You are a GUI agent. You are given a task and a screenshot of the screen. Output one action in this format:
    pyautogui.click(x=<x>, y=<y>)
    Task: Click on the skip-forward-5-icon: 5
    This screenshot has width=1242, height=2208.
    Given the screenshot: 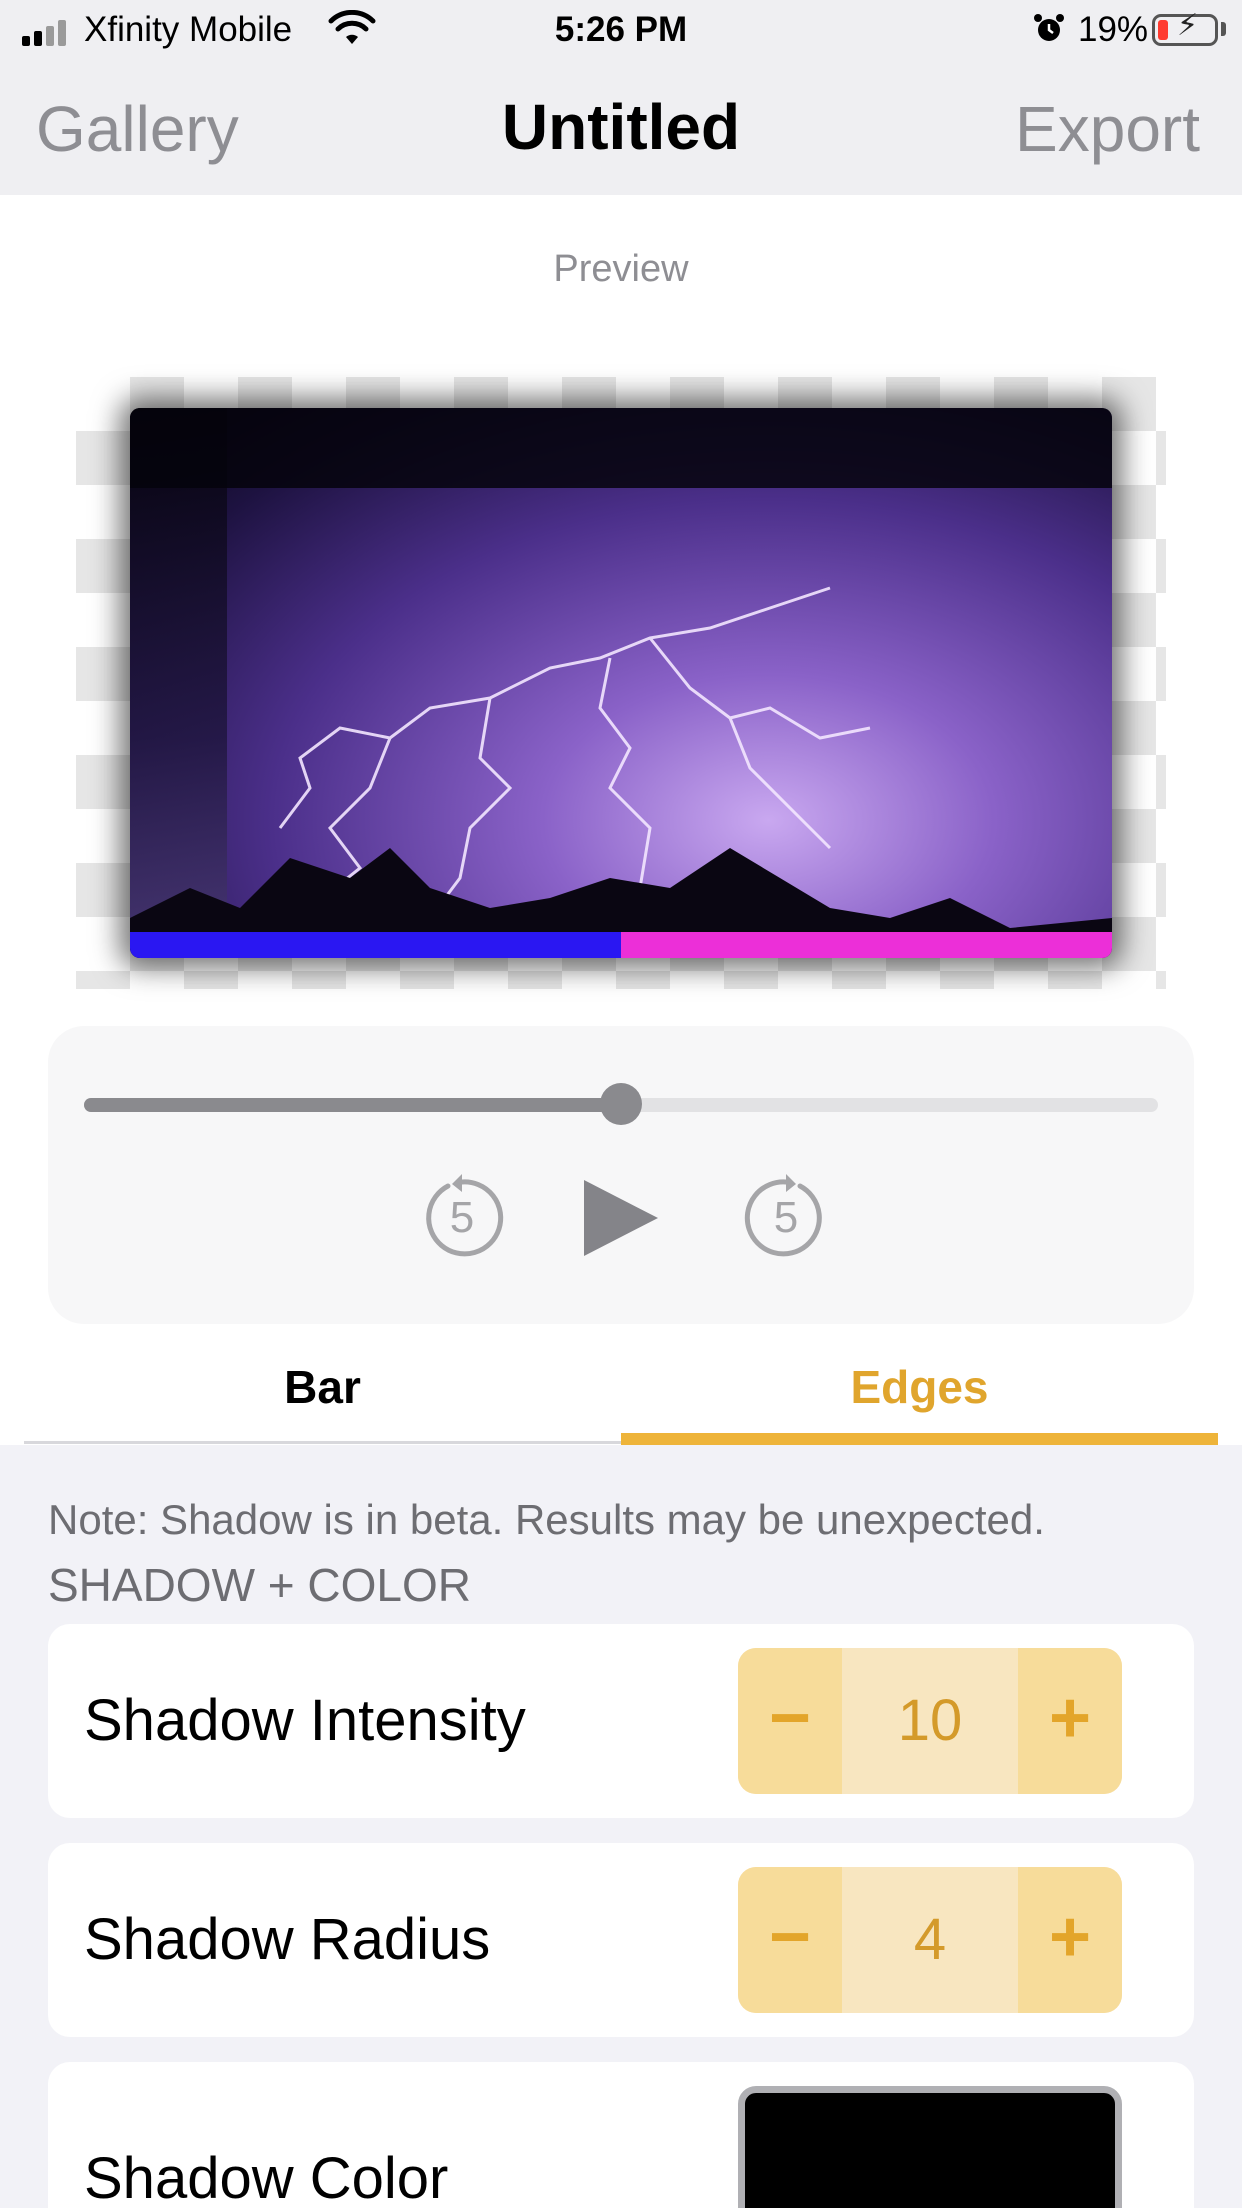 What is the action you would take?
    pyautogui.click(x=786, y=1218)
    